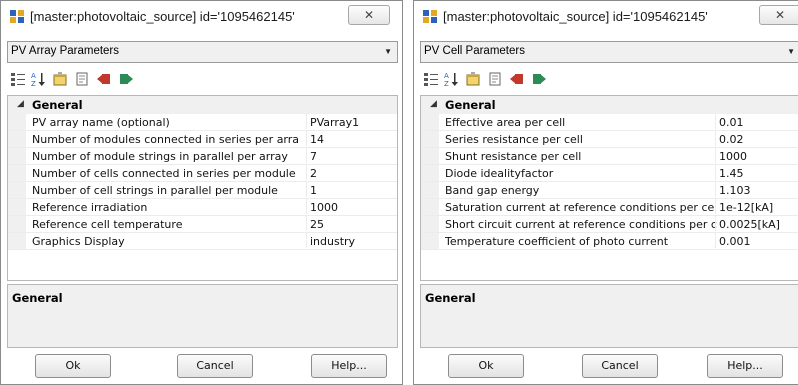 This screenshot has width=798, height=385. What do you see at coordinates (499, 173) in the screenshot?
I see `property-name: Diode idealityfactor` at bounding box center [499, 173].